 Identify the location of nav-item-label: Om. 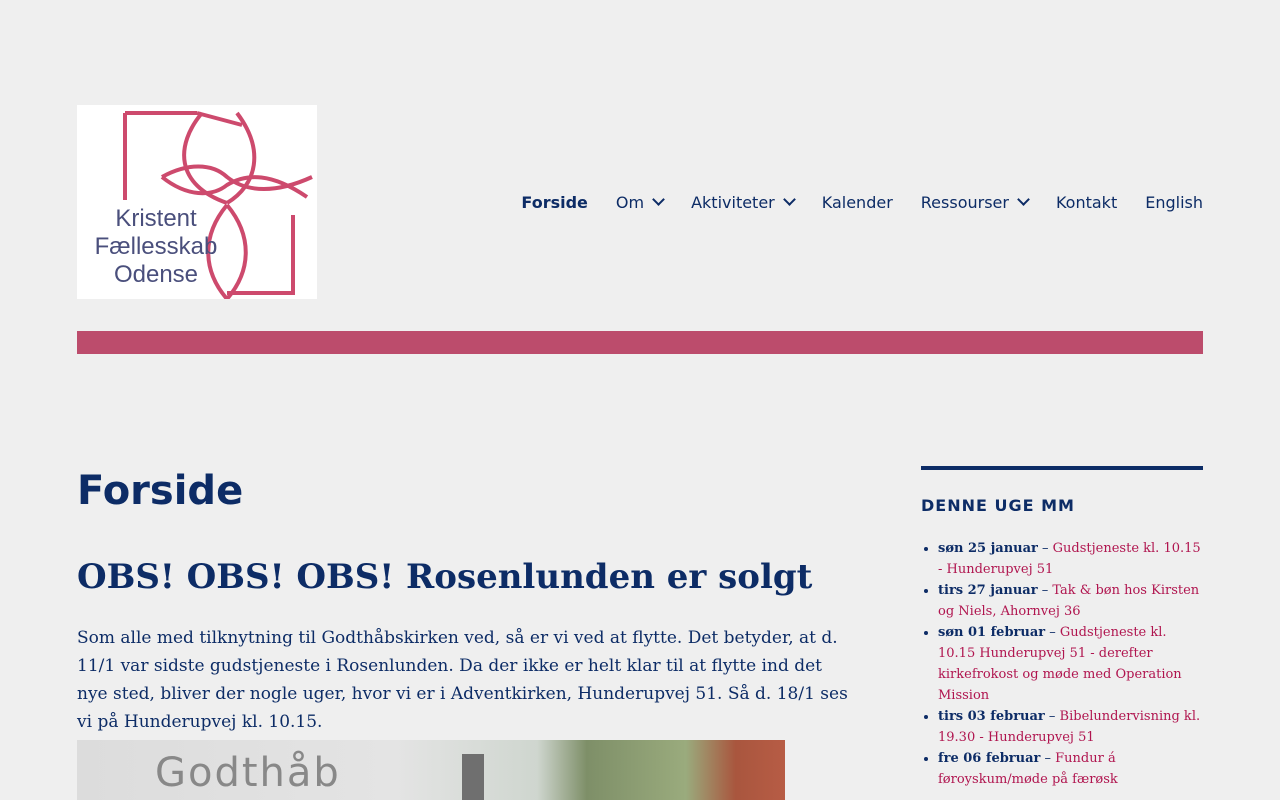
(630, 202).